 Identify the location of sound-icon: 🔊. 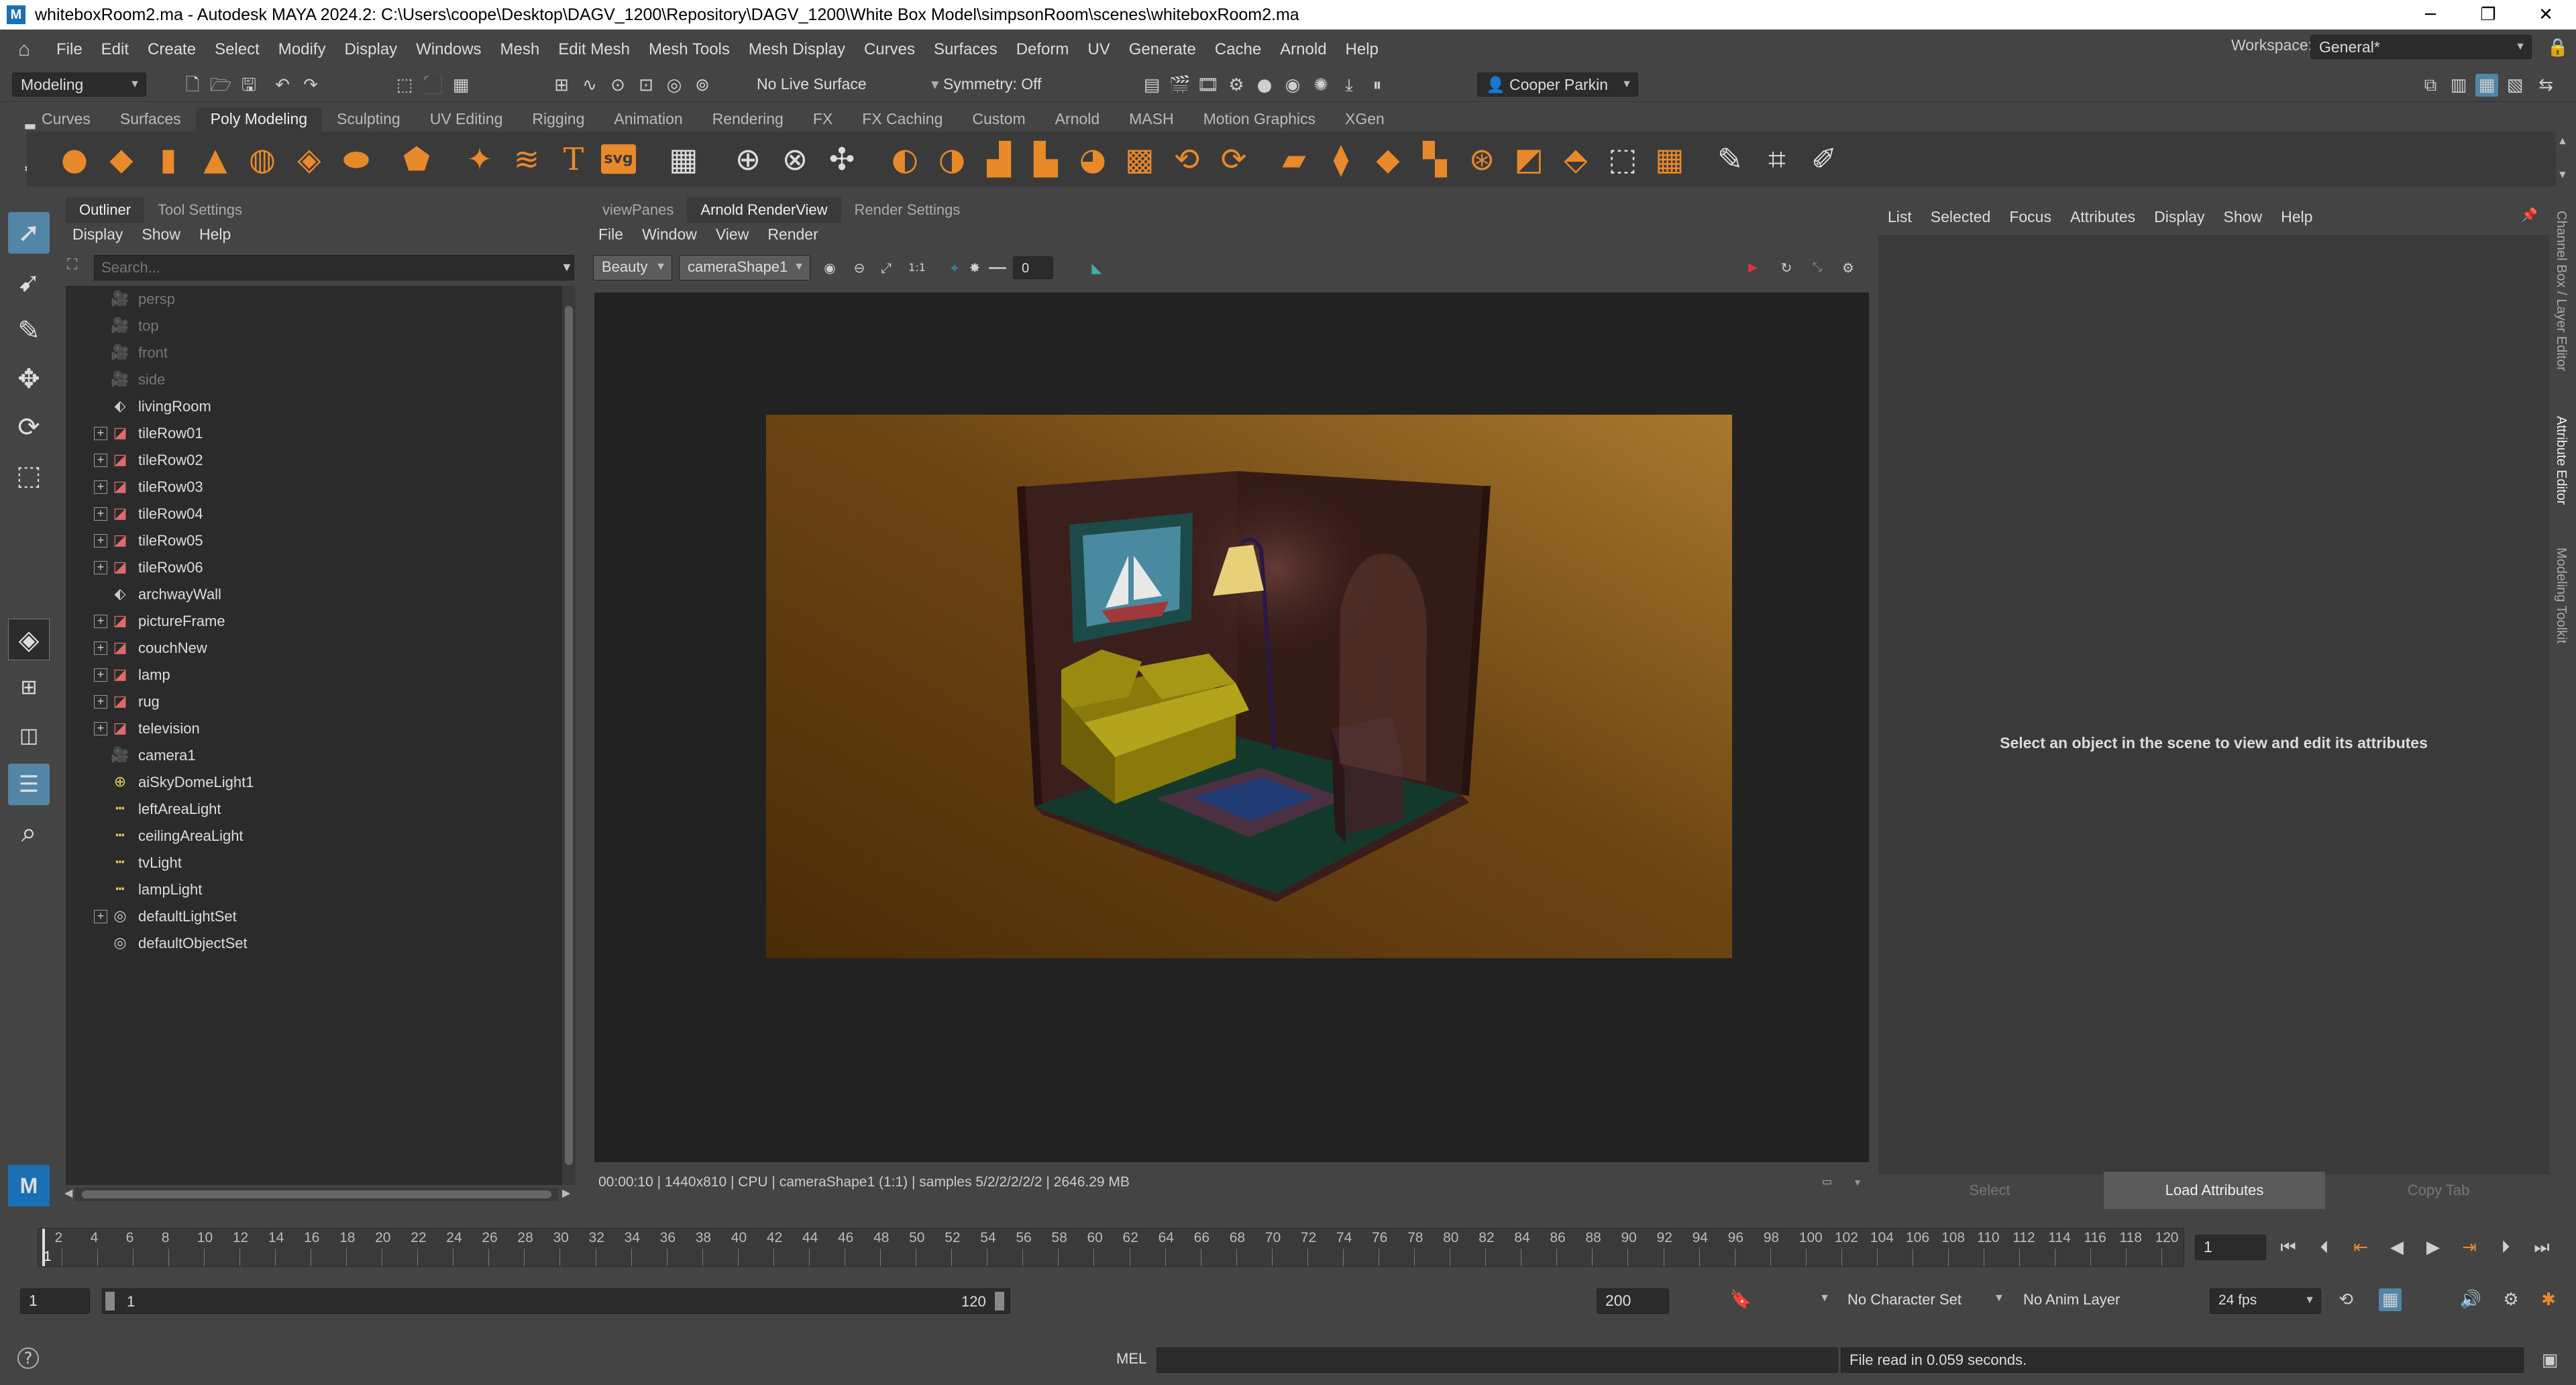
(2470, 1299).